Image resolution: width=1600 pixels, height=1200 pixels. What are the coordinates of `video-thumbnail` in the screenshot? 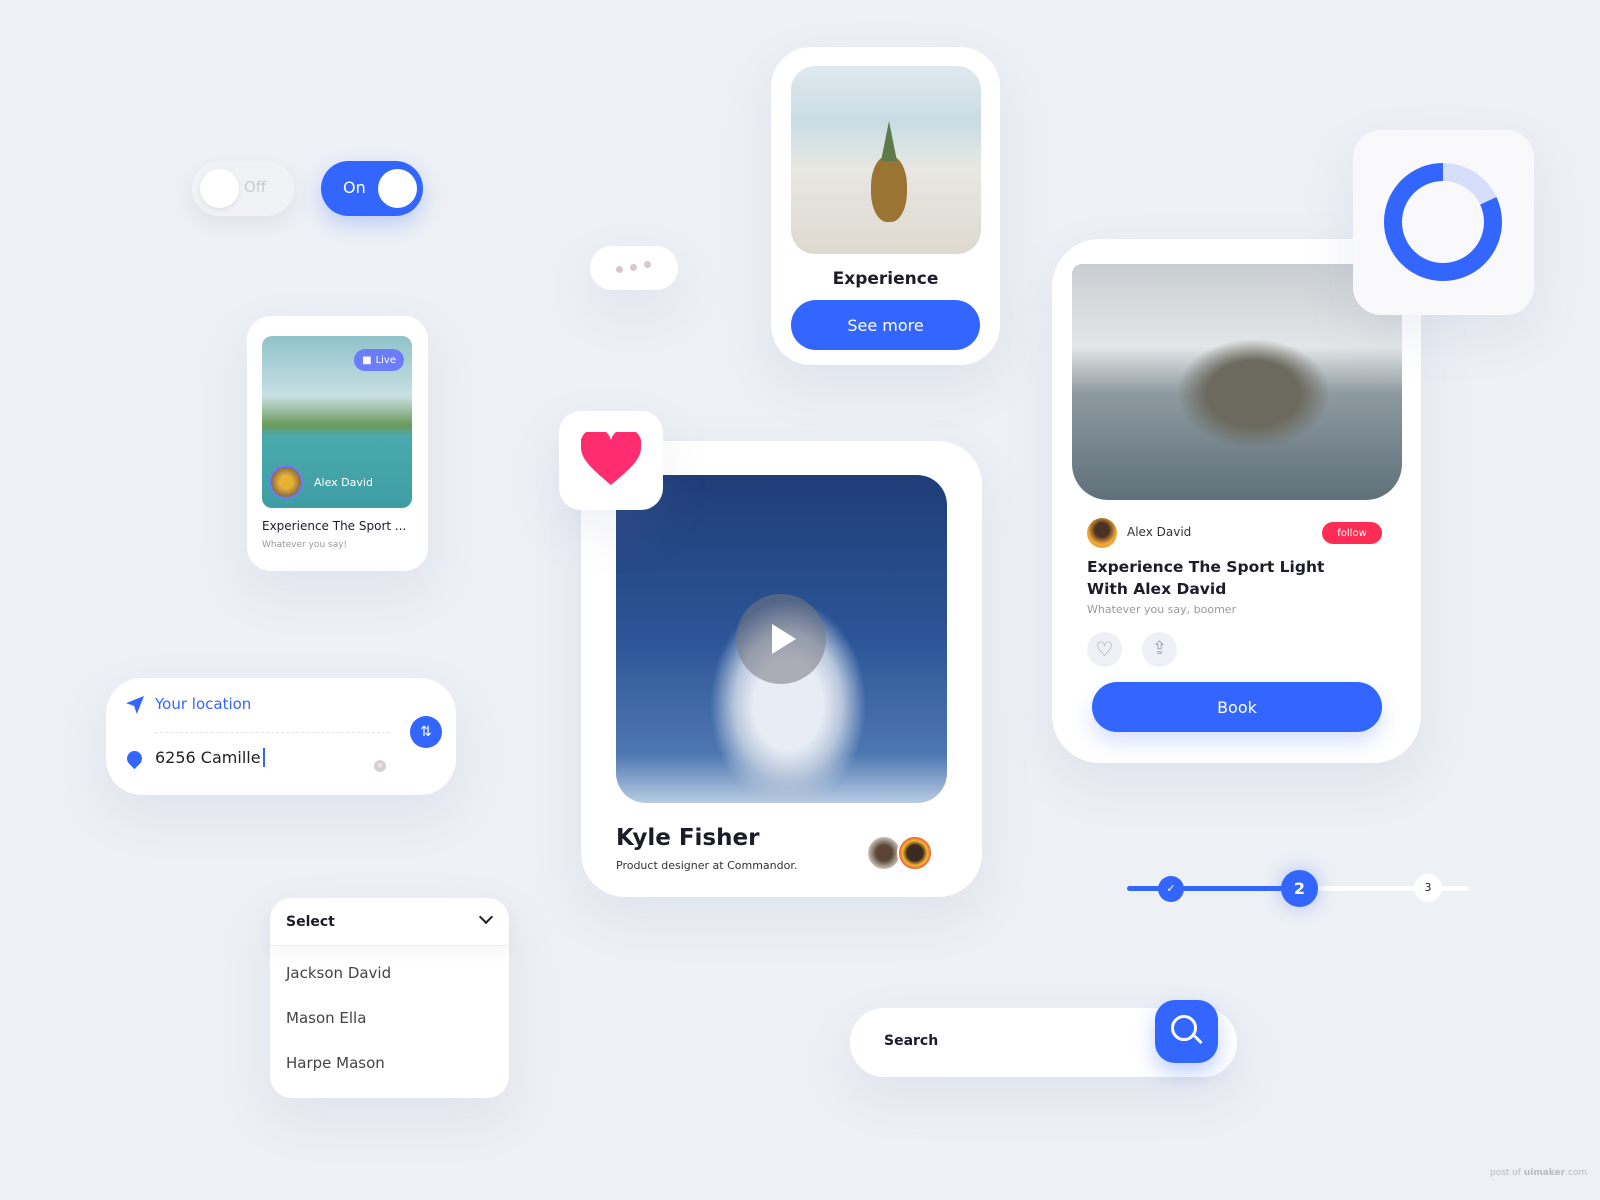 It's located at (781, 639).